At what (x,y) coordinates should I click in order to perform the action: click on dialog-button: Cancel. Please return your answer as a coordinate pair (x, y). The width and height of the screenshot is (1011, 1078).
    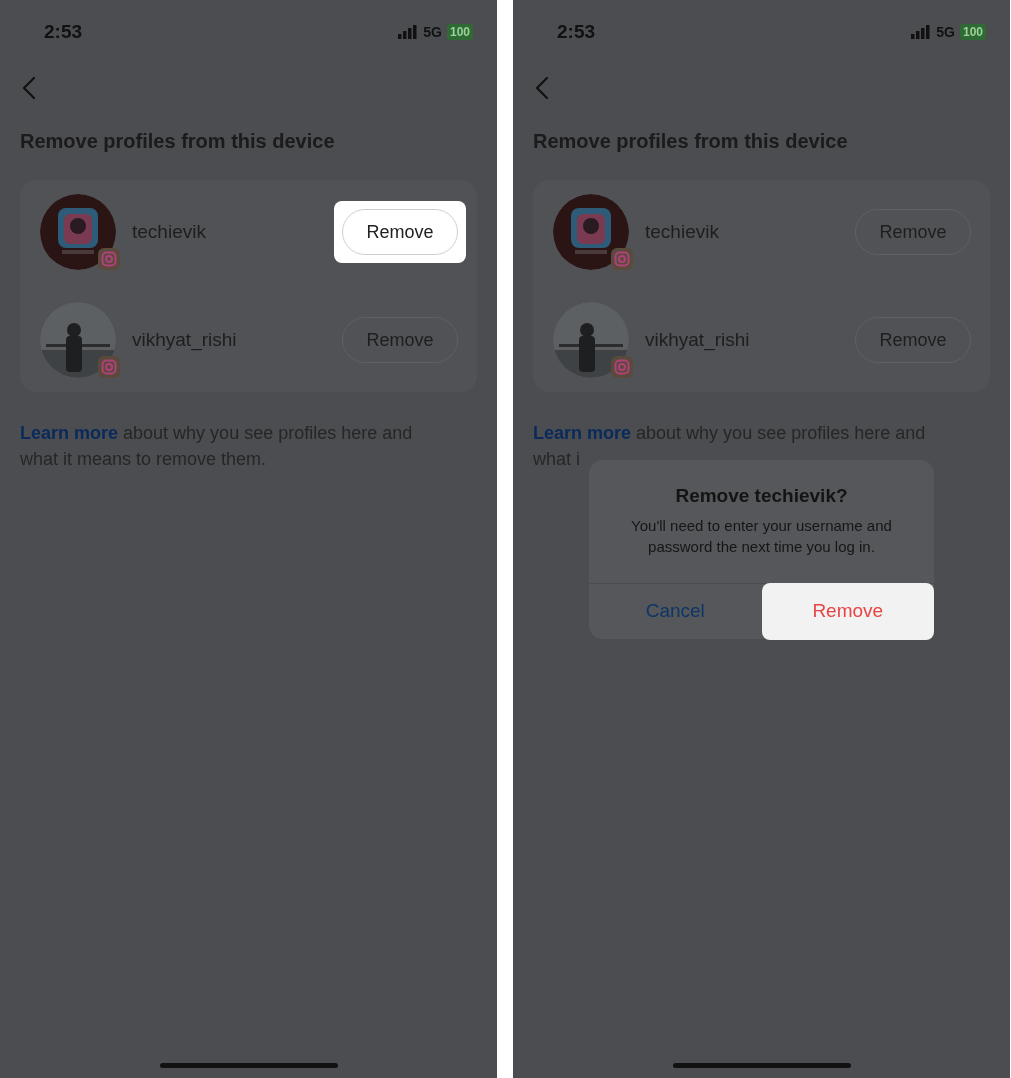
    Looking at the image, I should click on (675, 611).